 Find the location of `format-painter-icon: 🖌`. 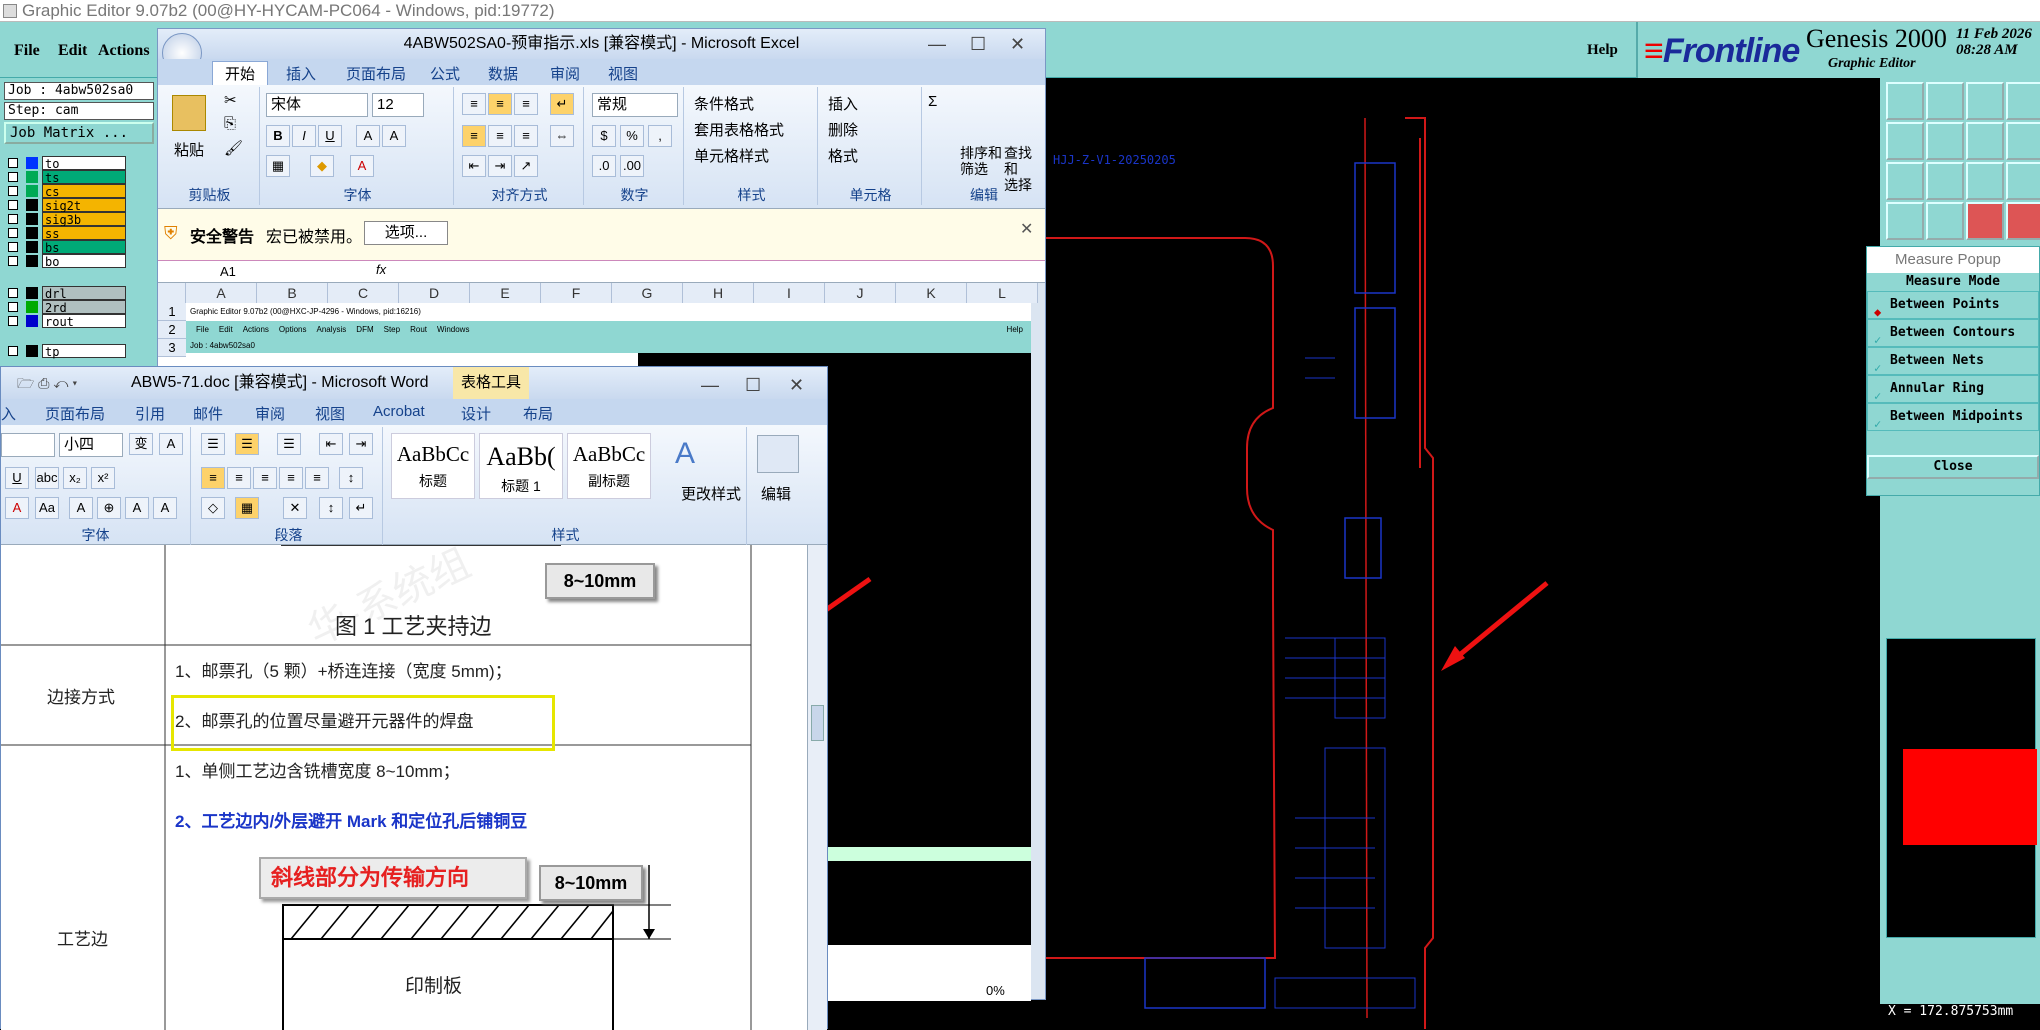

format-painter-icon: 🖌 is located at coordinates (233, 148).